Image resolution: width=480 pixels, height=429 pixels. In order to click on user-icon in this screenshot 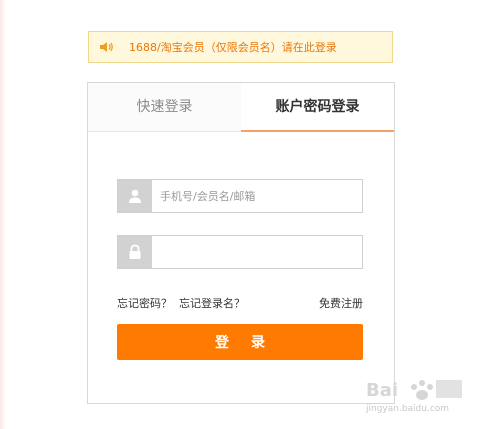, I will do `click(135, 196)`.